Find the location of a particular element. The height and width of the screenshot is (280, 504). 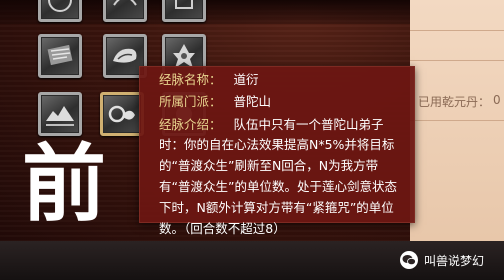

tooltip-intro-row: 经脉介绍： 队伍中只有一个普陀山弟子 is located at coordinates (271, 125).